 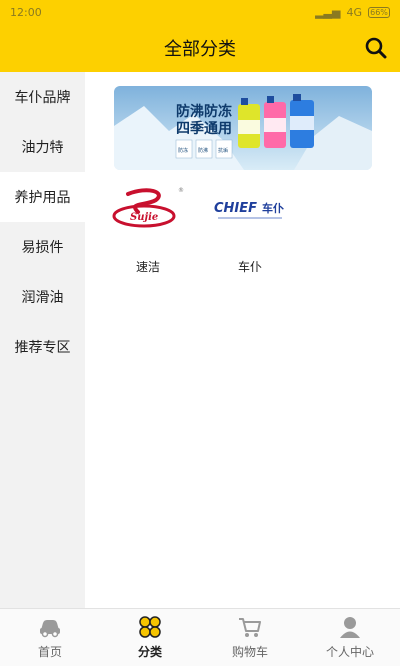 I want to click on sujie-logo-text: Sujie, so click(x=144, y=217).